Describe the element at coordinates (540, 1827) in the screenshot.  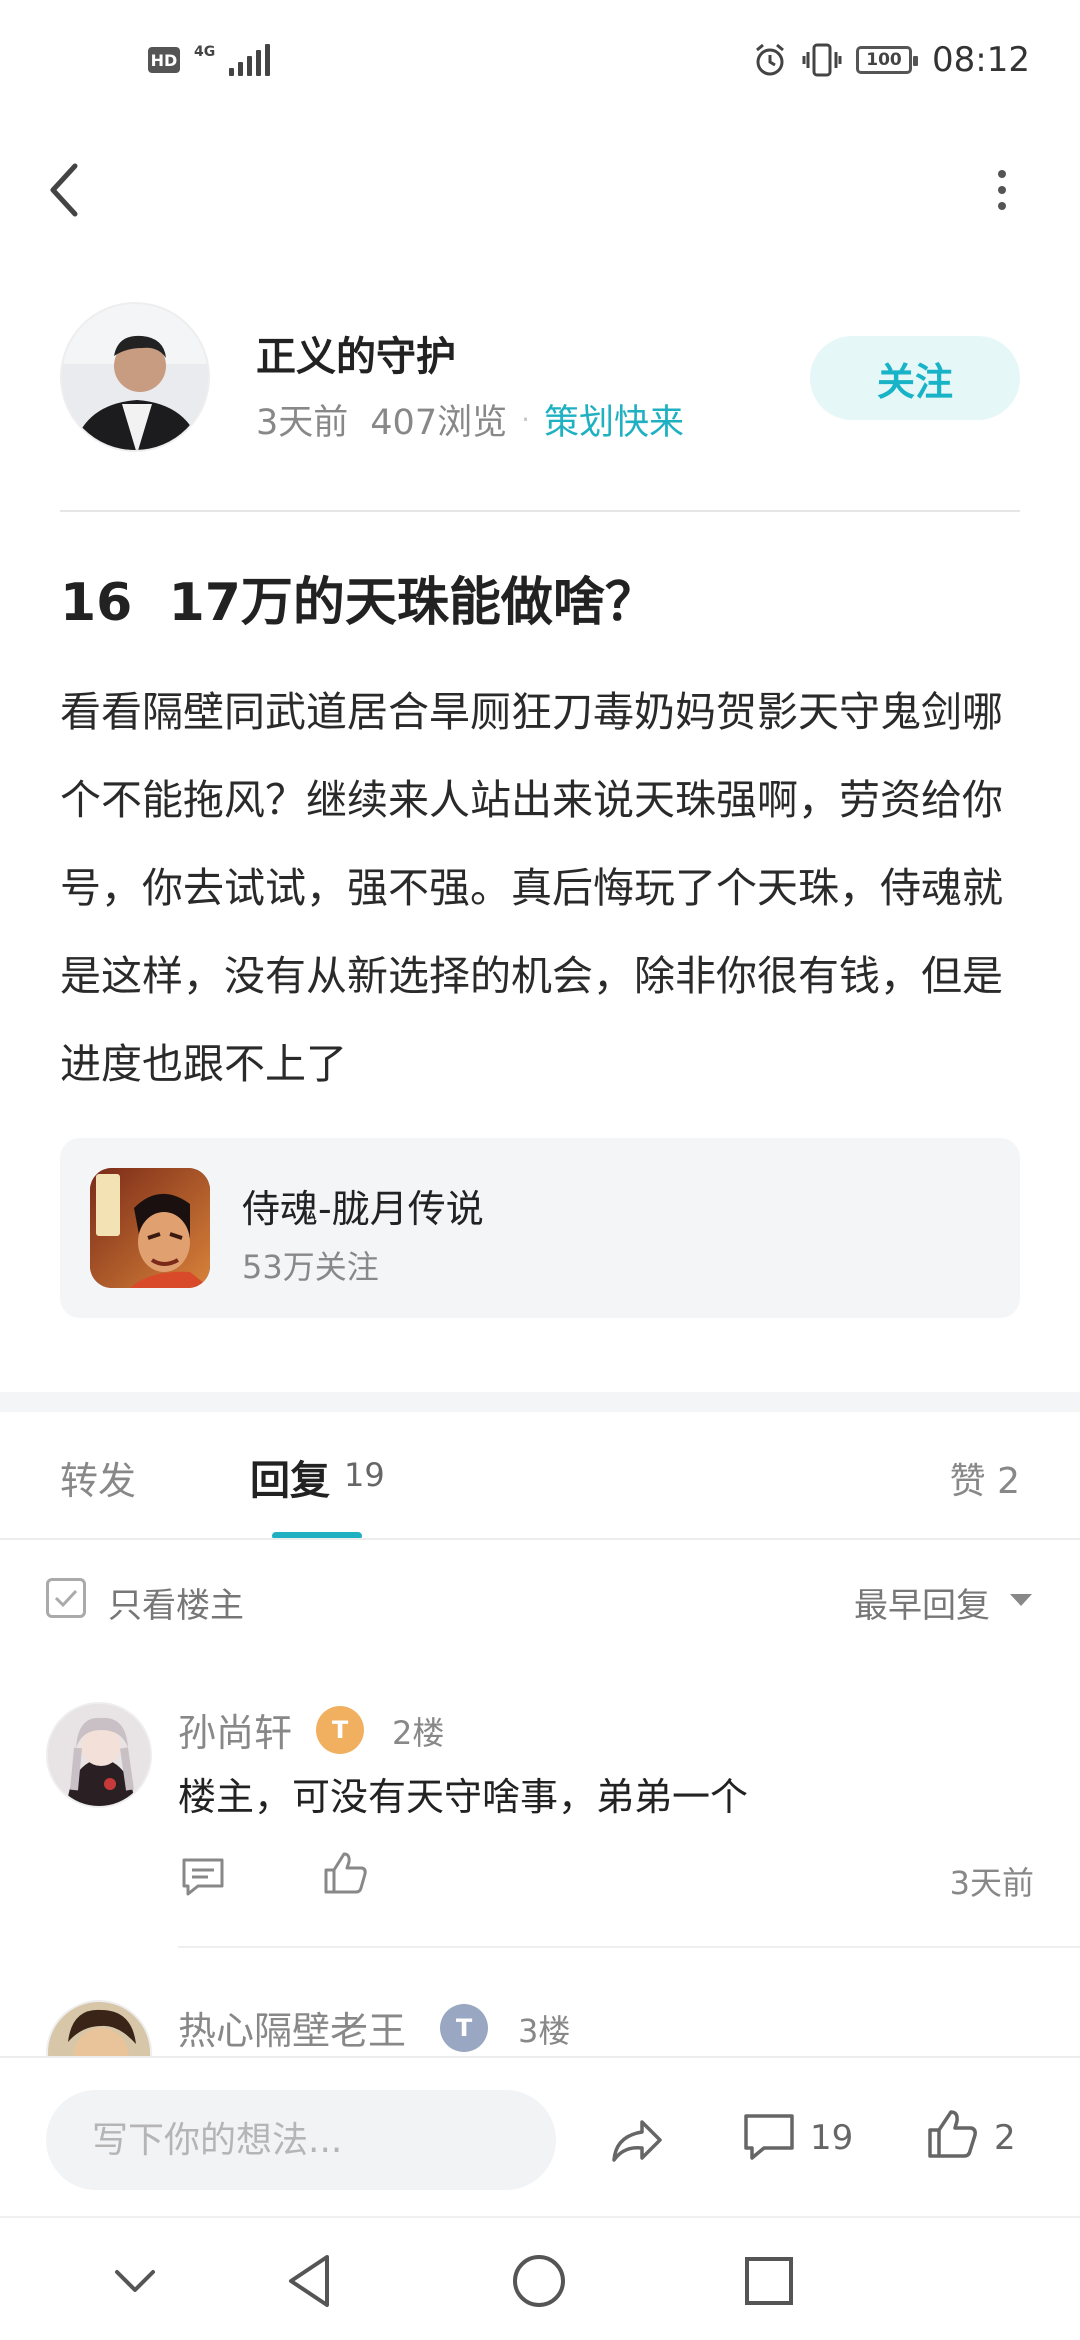
I see `comment-item: 孙尚轩 T 2楼 楼主，可没有天守啥事，弟弟一个 3天前` at that location.